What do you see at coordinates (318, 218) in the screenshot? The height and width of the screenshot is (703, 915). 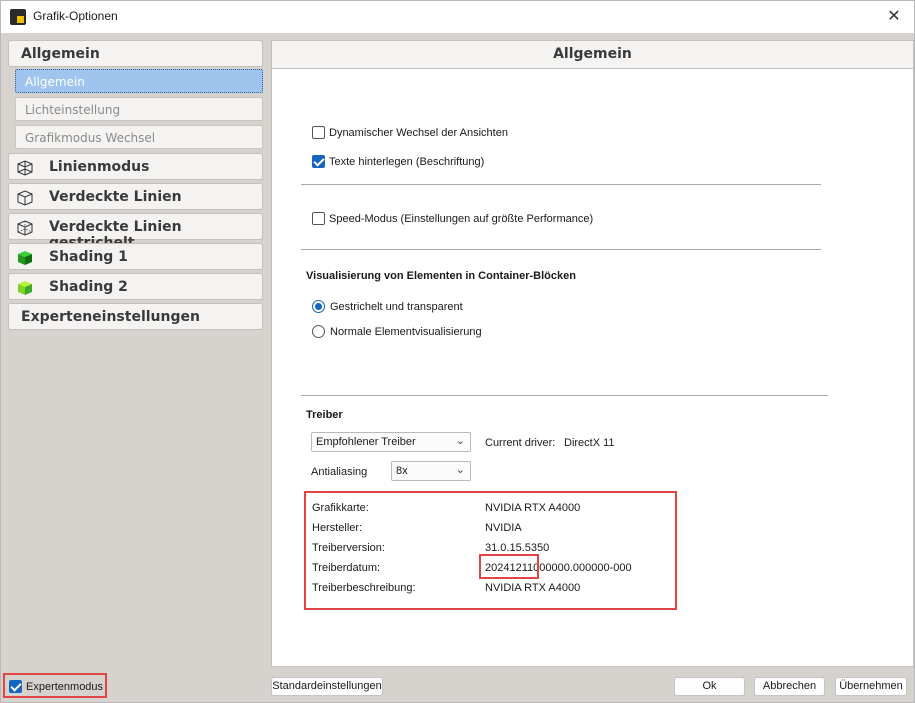 I see `speed-mode-checkbox` at bounding box center [318, 218].